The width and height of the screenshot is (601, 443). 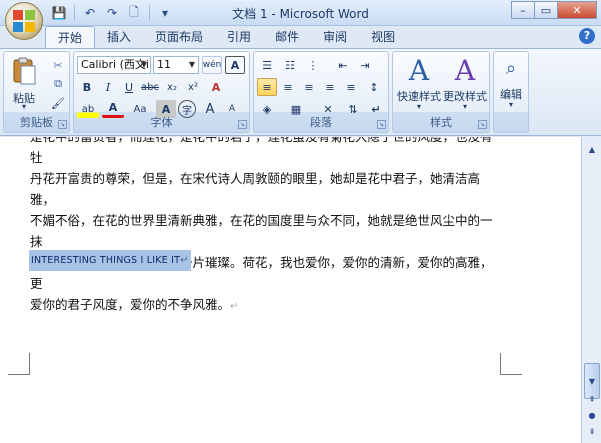 I want to click on format-painter-icon: 🖌, so click(x=58, y=103).